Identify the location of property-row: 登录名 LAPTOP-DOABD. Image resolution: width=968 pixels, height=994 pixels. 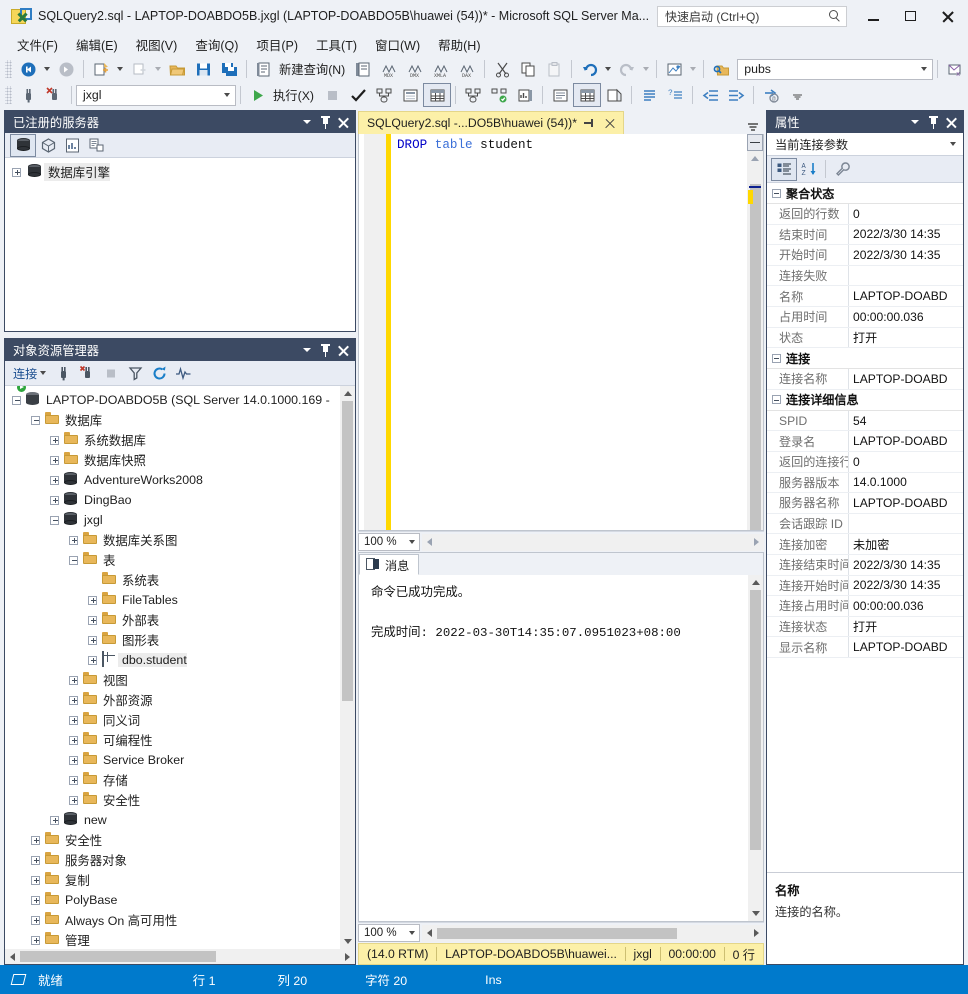
(865, 441).